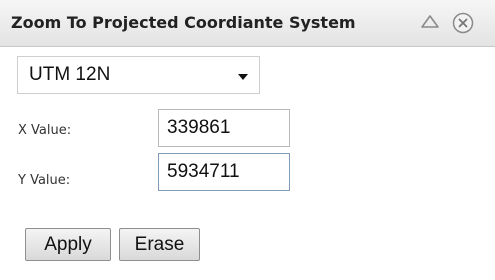 Image resolution: width=495 pixels, height=280 pixels. Describe the element at coordinates (243, 77) in the screenshot. I see `chevron-down-icon` at that location.